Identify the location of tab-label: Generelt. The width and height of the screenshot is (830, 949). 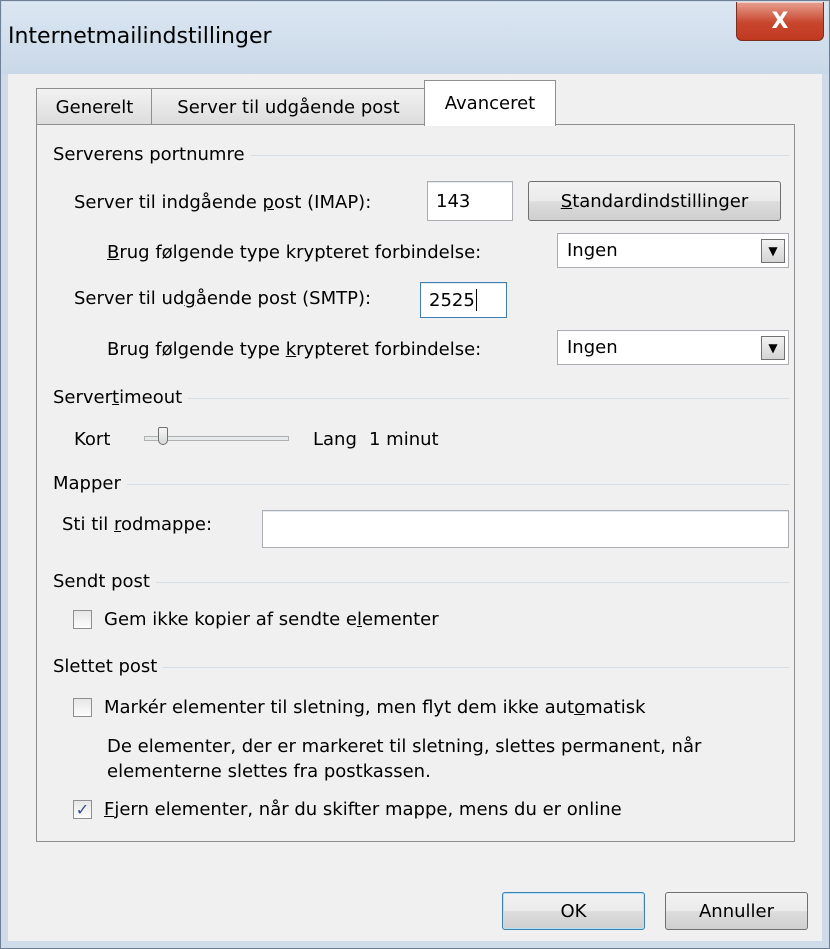
(94, 107).